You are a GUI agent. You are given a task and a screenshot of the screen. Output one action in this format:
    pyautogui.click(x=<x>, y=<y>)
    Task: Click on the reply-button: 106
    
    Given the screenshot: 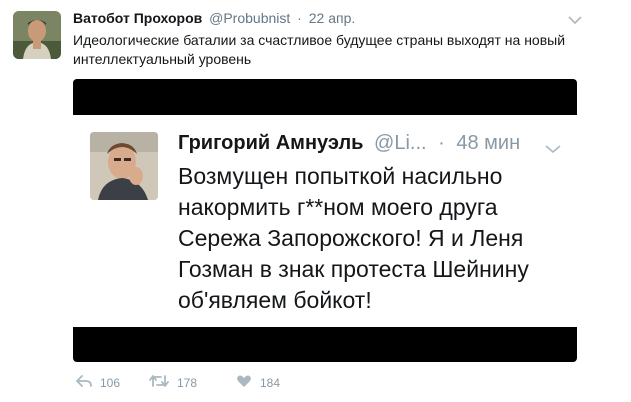 What is the action you would take?
    pyautogui.click(x=98, y=382)
    